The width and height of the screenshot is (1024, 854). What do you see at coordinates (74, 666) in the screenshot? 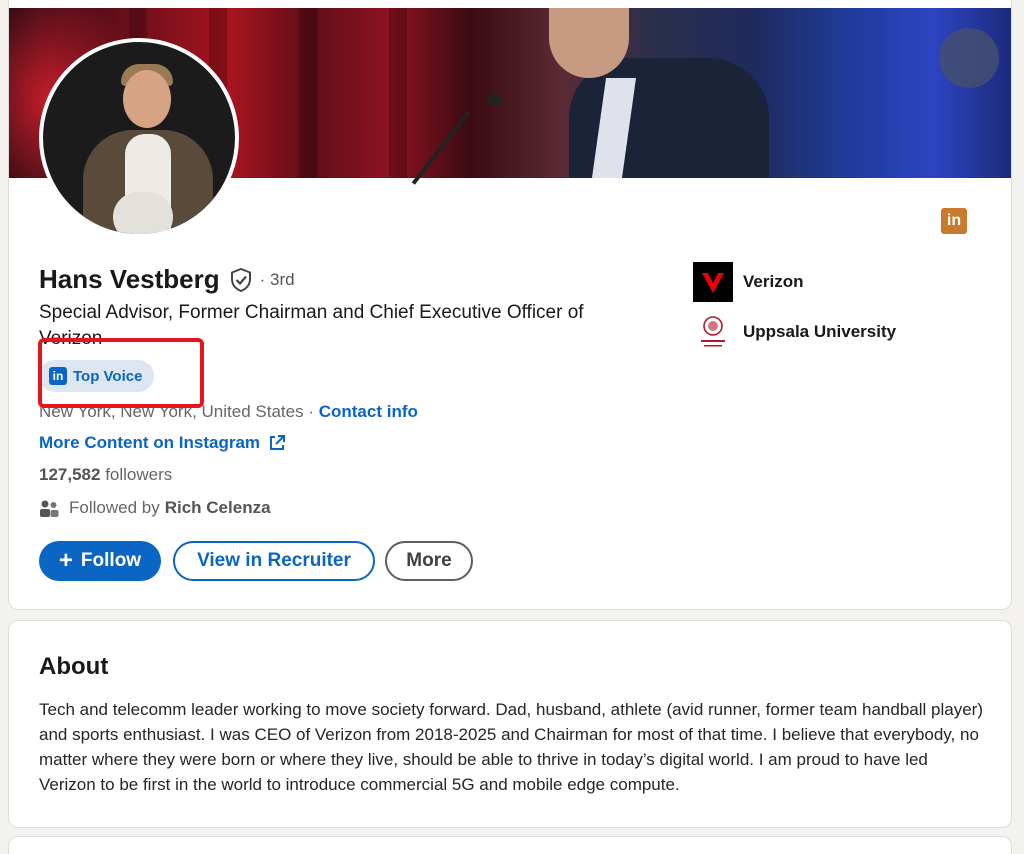
I see `about-title: About` at bounding box center [74, 666].